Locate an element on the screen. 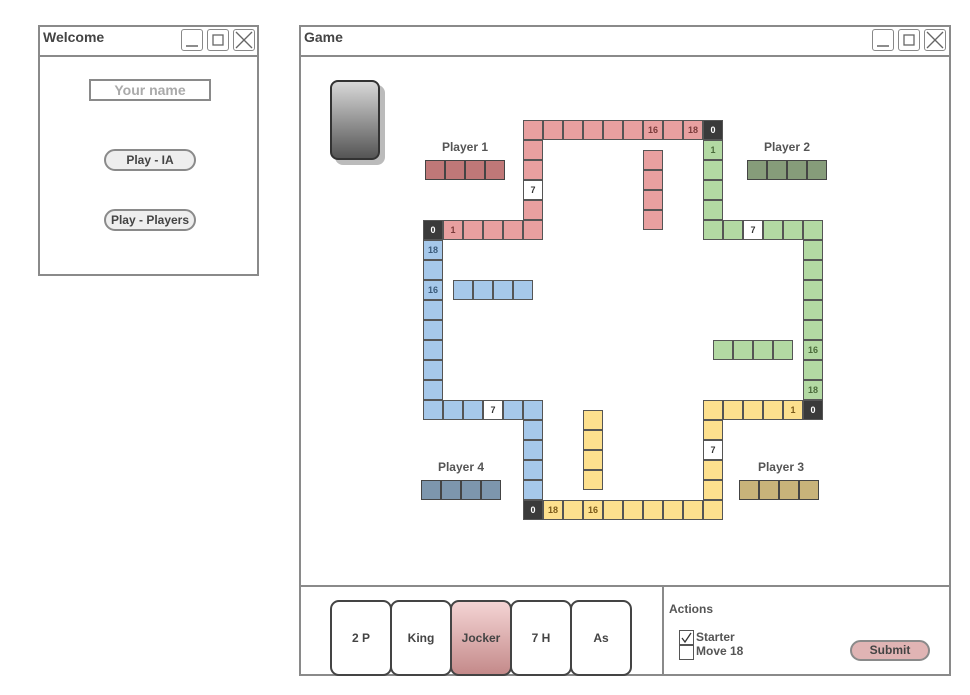  hand-card: 7 H is located at coordinates (541, 638).